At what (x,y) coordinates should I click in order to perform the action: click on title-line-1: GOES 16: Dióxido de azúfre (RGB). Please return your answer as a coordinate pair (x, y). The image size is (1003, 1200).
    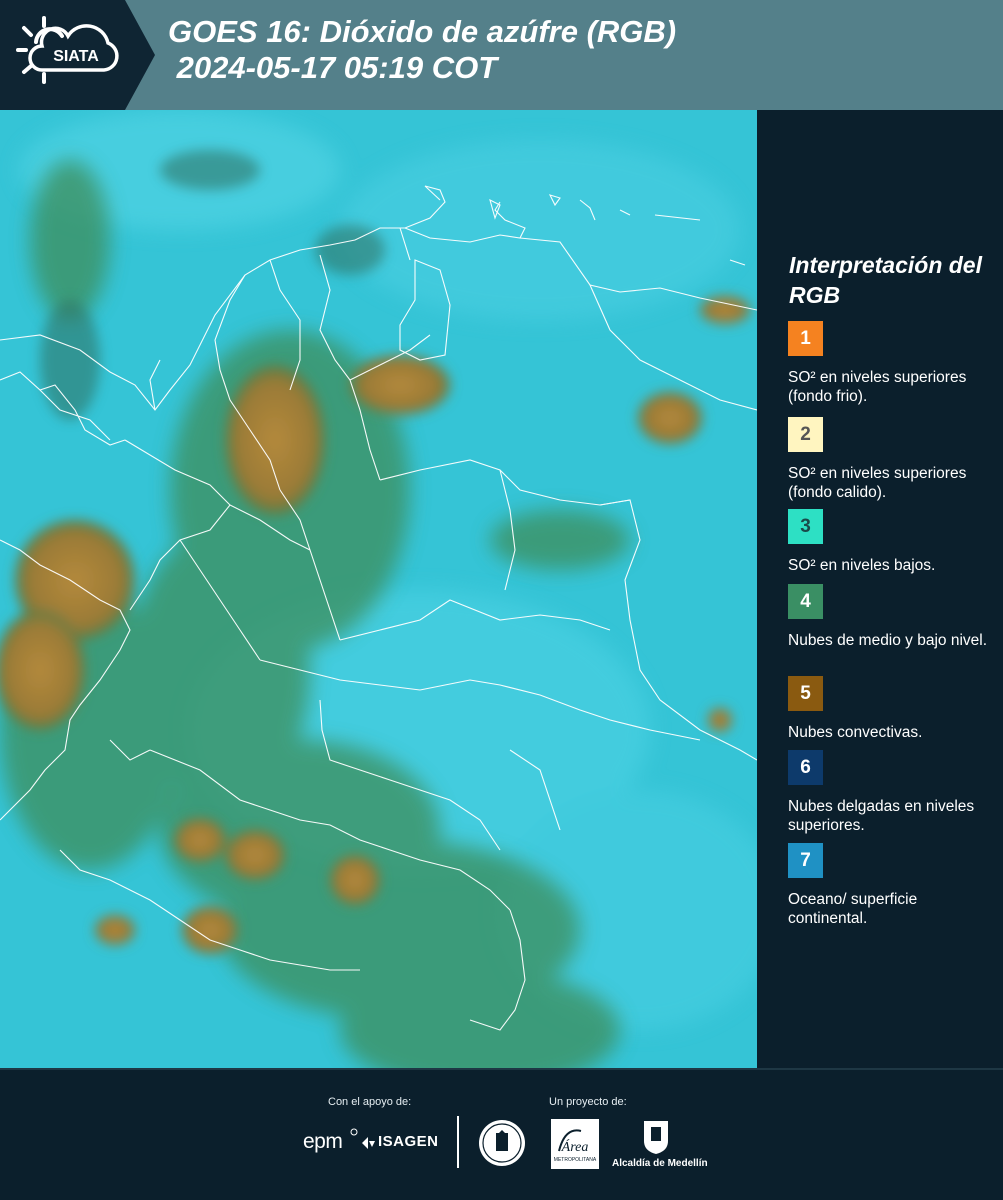
    Looking at the image, I should click on (422, 31).